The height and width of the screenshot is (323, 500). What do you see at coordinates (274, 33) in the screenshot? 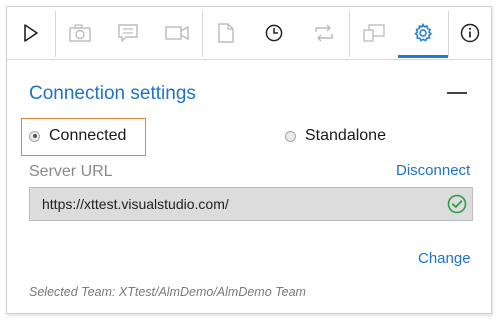
I see `clock-icon` at bounding box center [274, 33].